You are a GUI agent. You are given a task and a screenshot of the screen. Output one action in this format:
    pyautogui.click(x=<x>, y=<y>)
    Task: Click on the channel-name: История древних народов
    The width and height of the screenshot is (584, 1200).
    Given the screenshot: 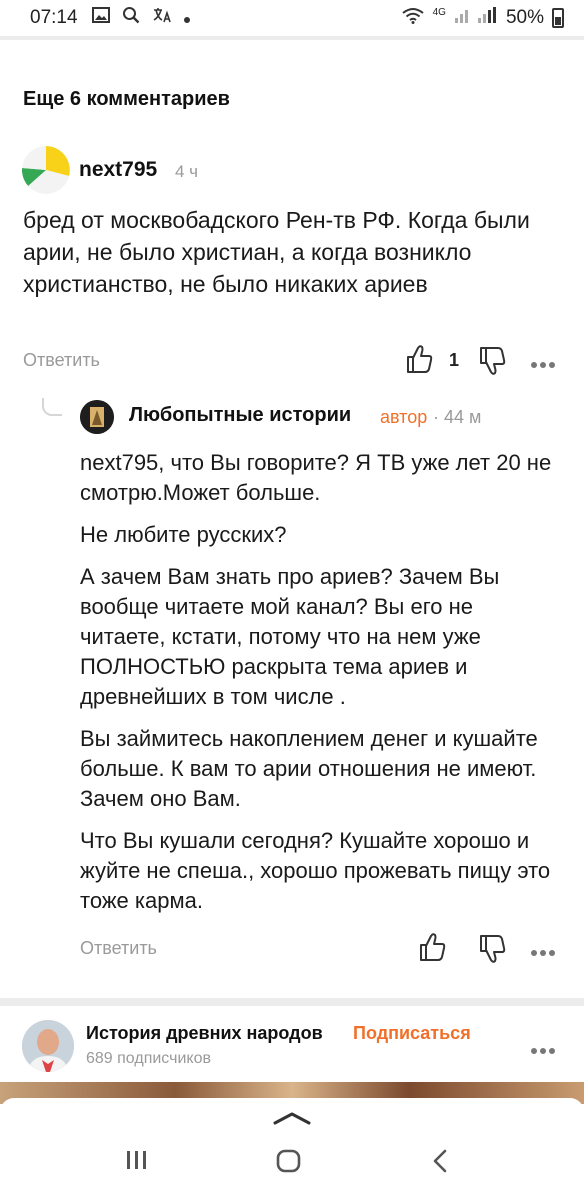 What is the action you would take?
    pyautogui.click(x=204, y=1033)
    